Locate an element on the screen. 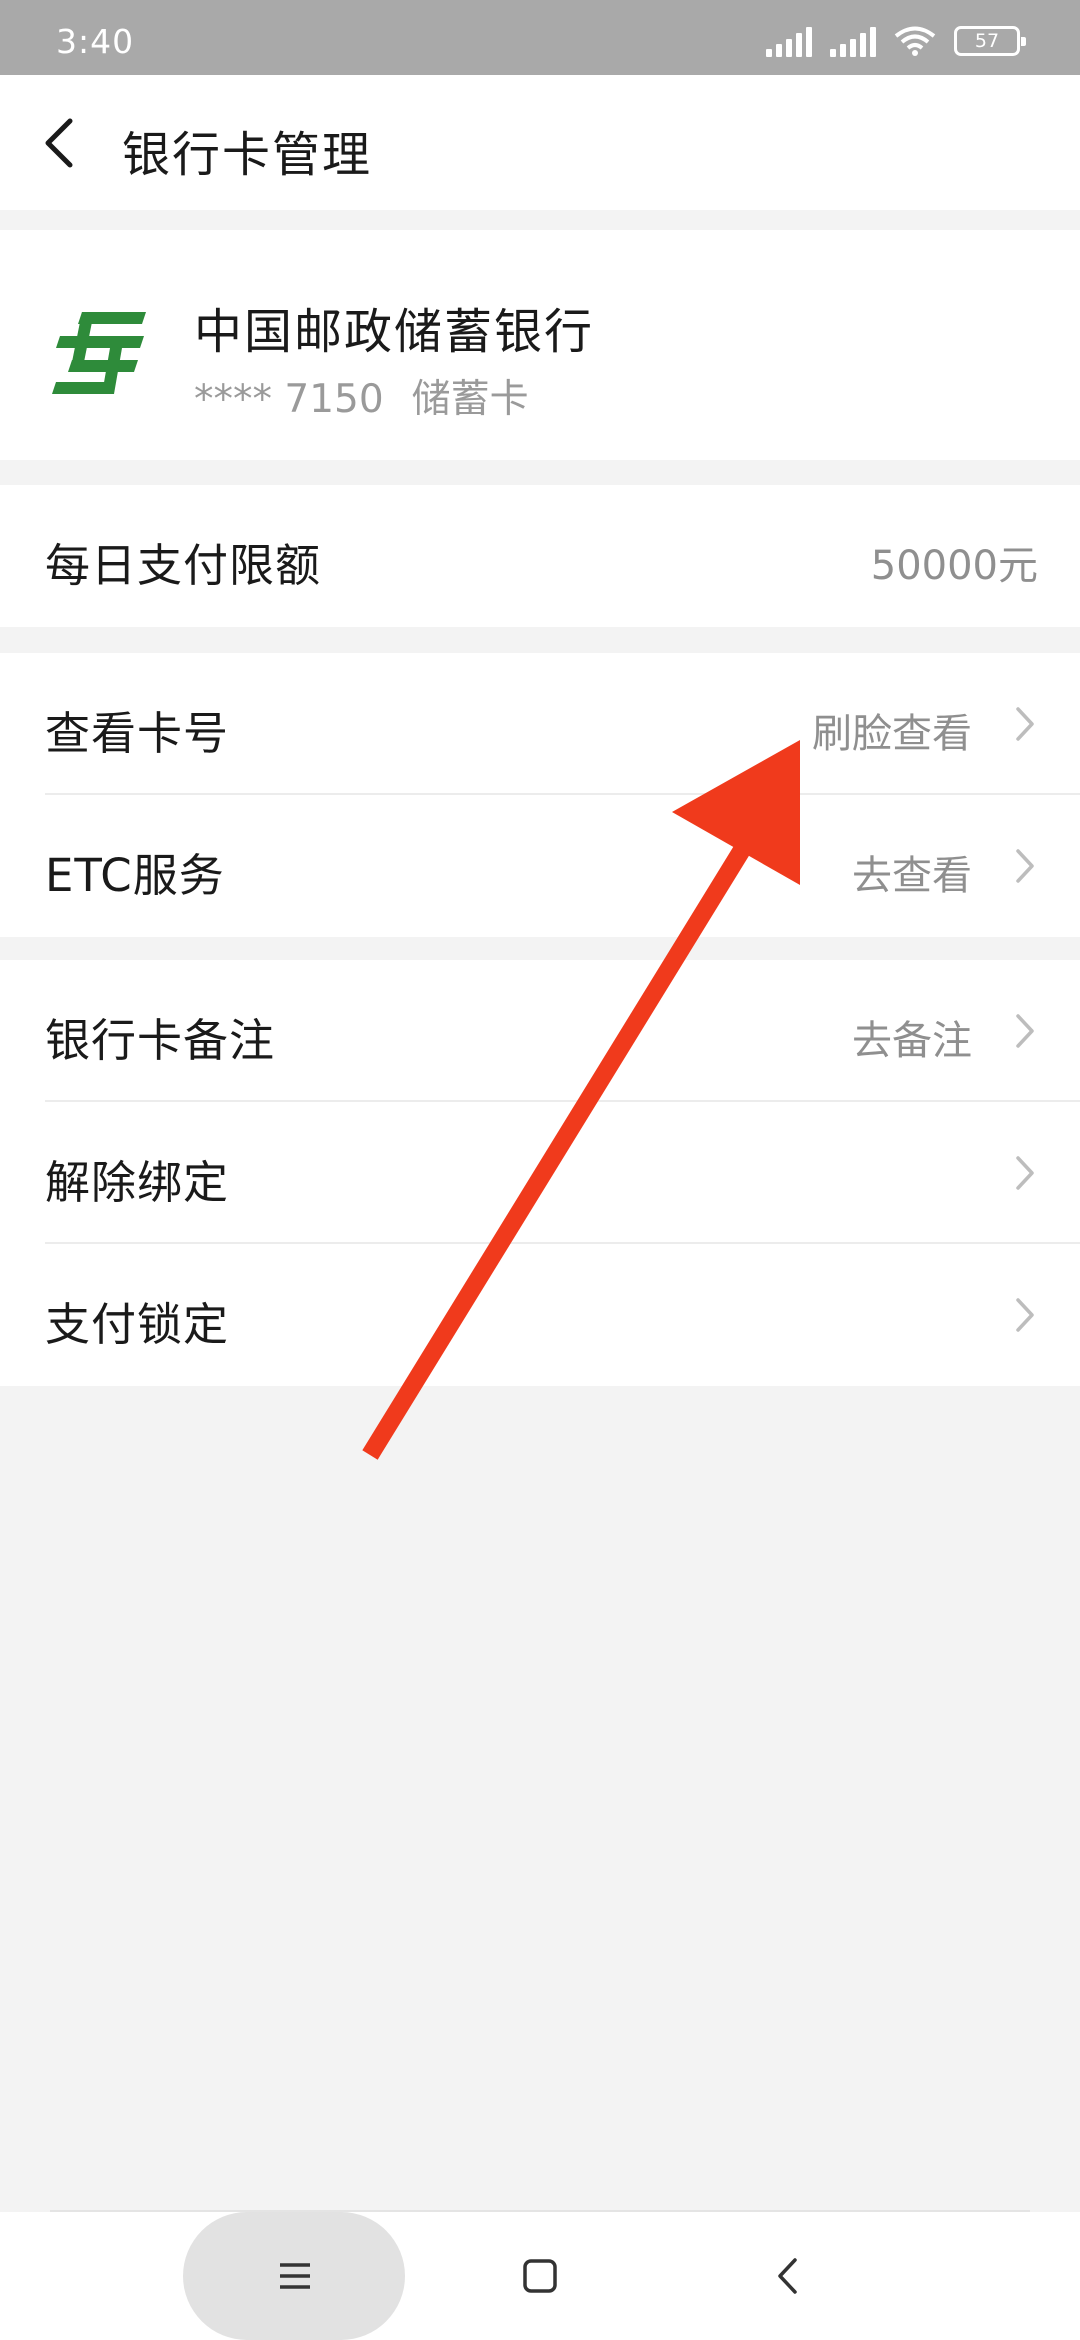 This screenshot has height=2340, width=1080. postal-bank-logo-icon is located at coordinates (99, 353).